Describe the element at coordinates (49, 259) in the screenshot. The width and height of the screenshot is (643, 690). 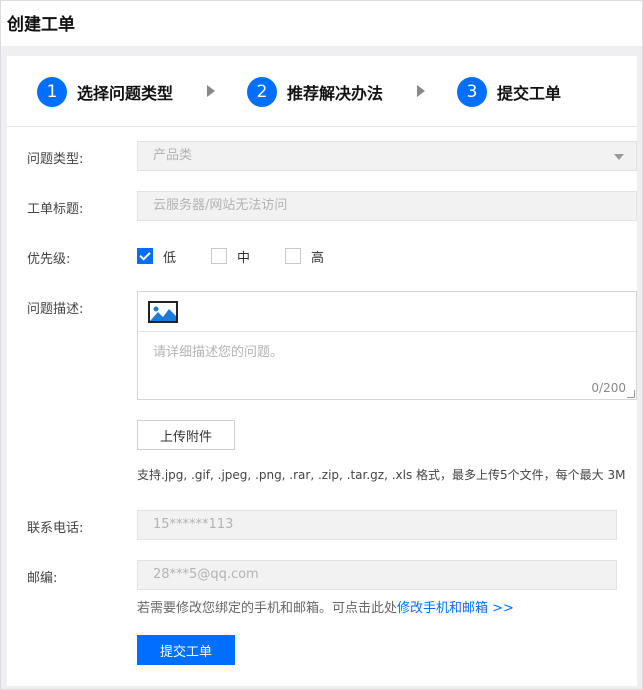
I see `priority-label: 优先级:` at that location.